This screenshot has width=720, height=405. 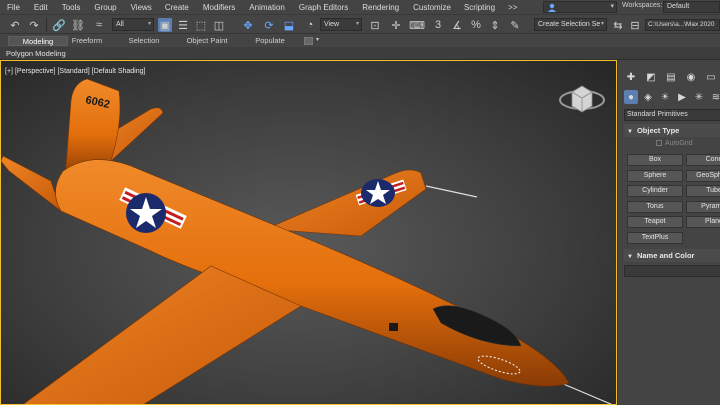 I want to click on nose-probe, so click(x=586, y=393).